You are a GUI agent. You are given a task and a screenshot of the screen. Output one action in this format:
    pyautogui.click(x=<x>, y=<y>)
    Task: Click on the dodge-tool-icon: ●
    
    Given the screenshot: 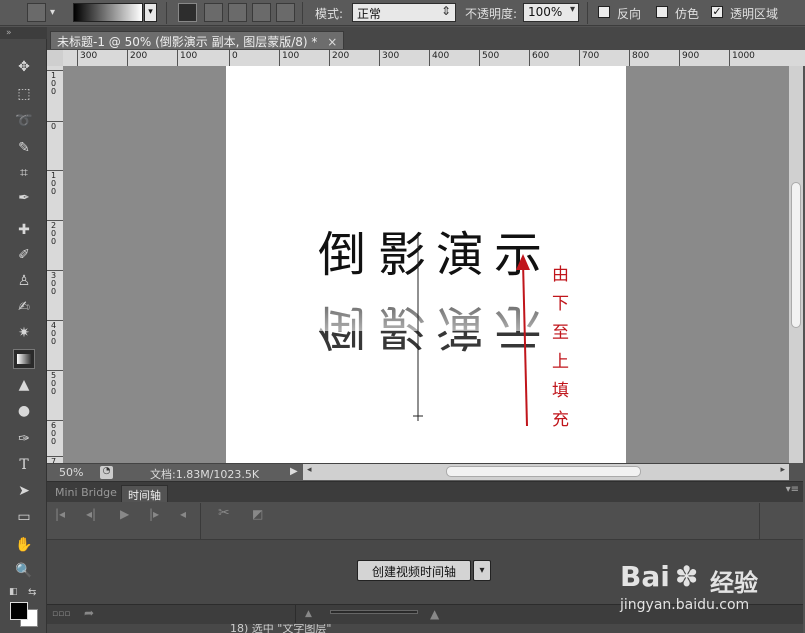 What is the action you would take?
    pyautogui.click(x=24, y=411)
    